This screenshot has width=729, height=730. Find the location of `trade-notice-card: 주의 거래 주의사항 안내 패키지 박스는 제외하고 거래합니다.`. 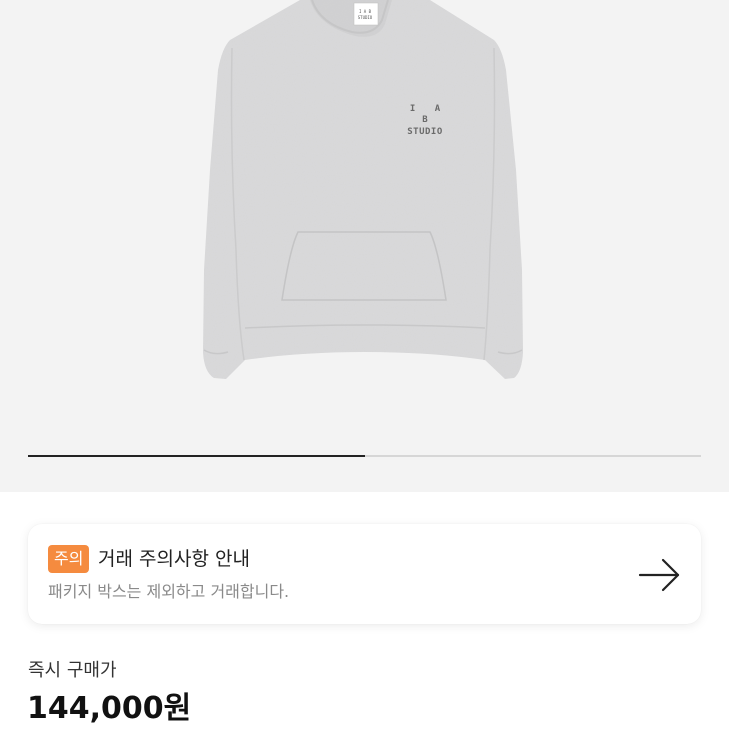

trade-notice-card: 주의 거래 주의사항 안내 패키지 박스는 제외하고 거래합니다. is located at coordinates (364, 574).